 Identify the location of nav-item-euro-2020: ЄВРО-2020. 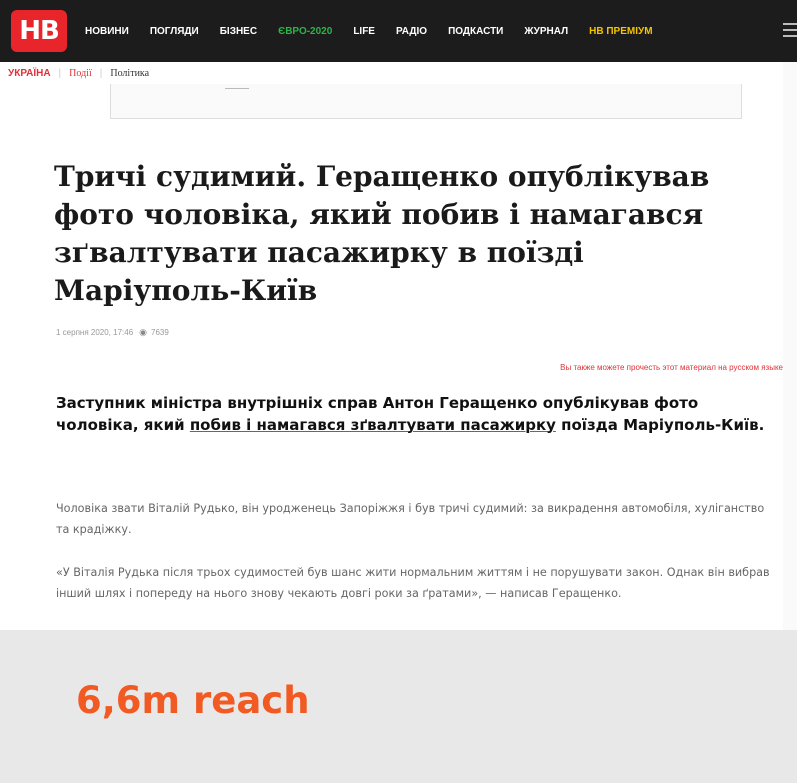
(305, 31).